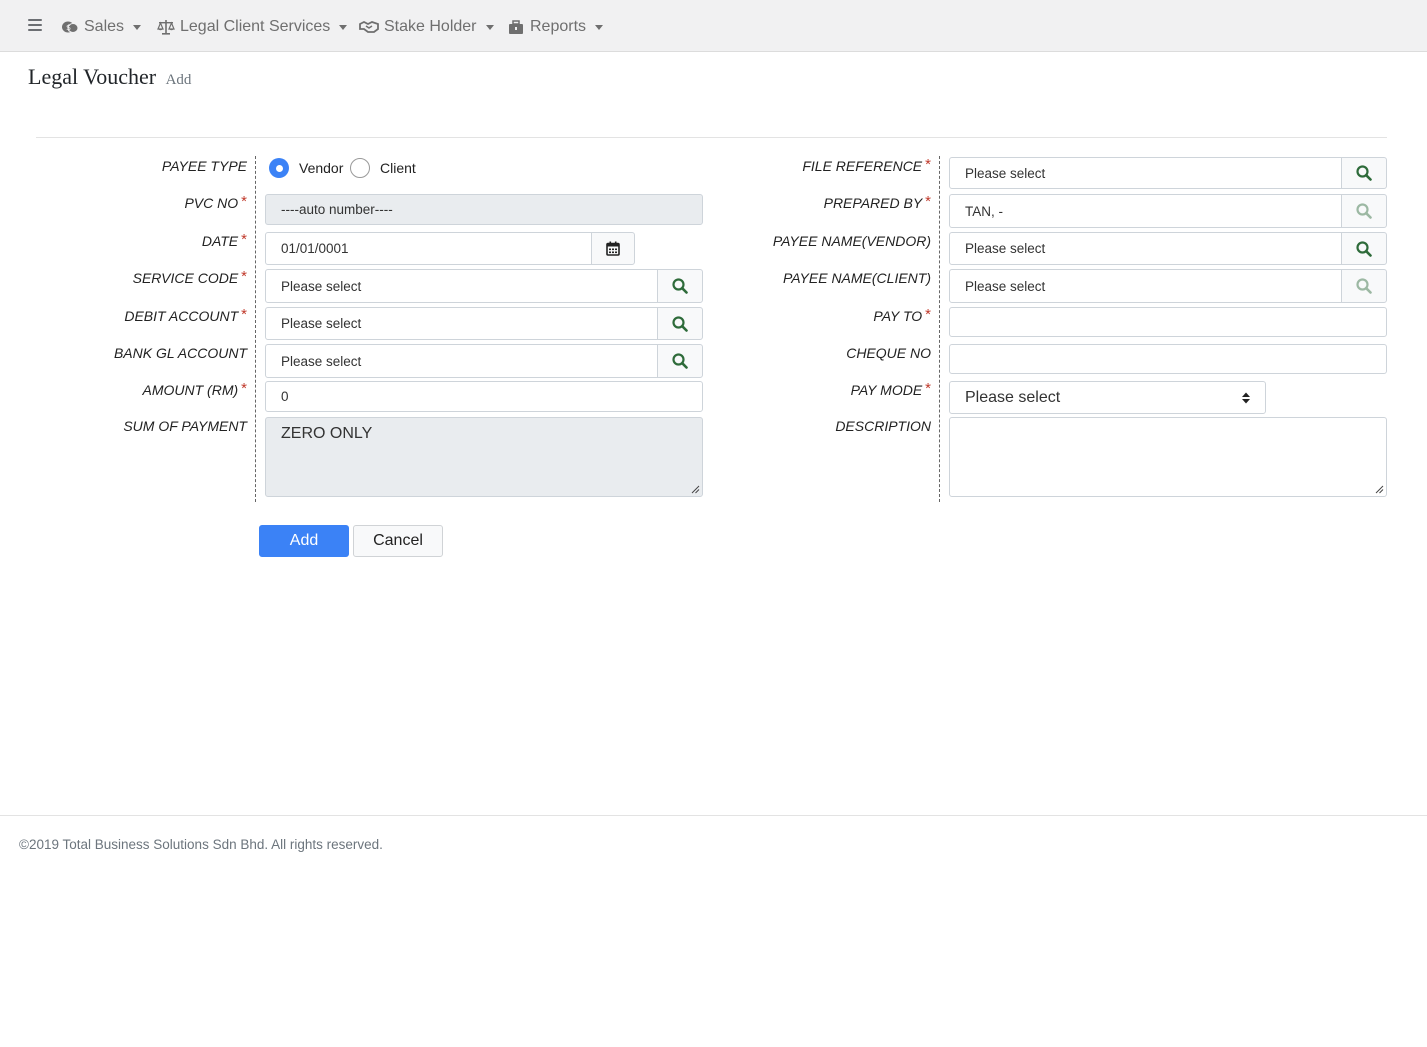  What do you see at coordinates (189, 277) in the screenshot?
I see `service-code-label: SERVICE CODE *` at bounding box center [189, 277].